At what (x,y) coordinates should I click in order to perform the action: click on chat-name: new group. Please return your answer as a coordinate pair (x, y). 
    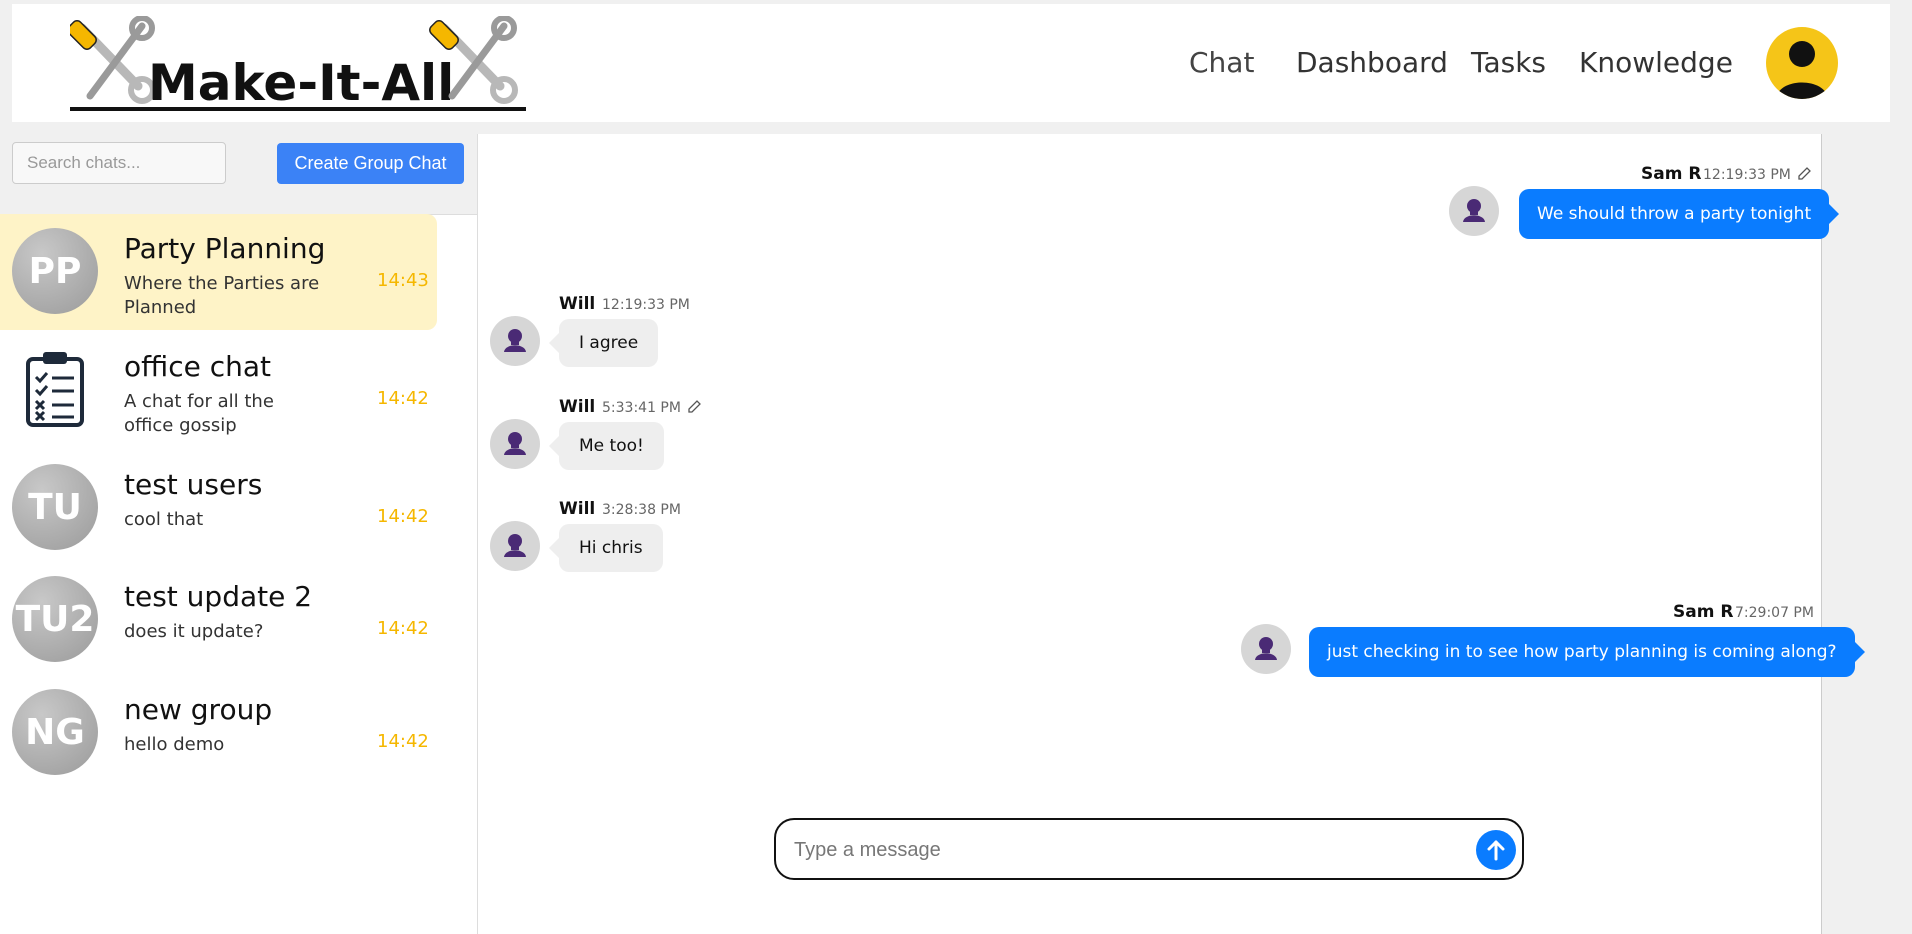
    Looking at the image, I should click on (198, 709).